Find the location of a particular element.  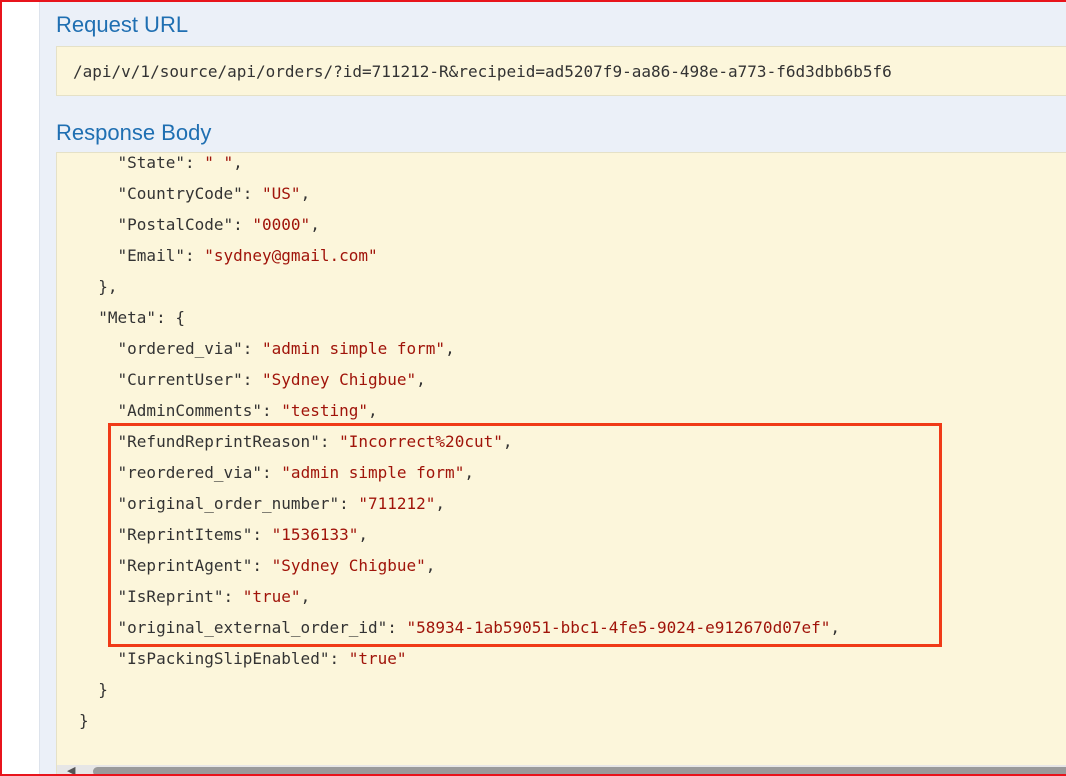

code-line: "reordered_via": "admin simple form", is located at coordinates (459, 472).